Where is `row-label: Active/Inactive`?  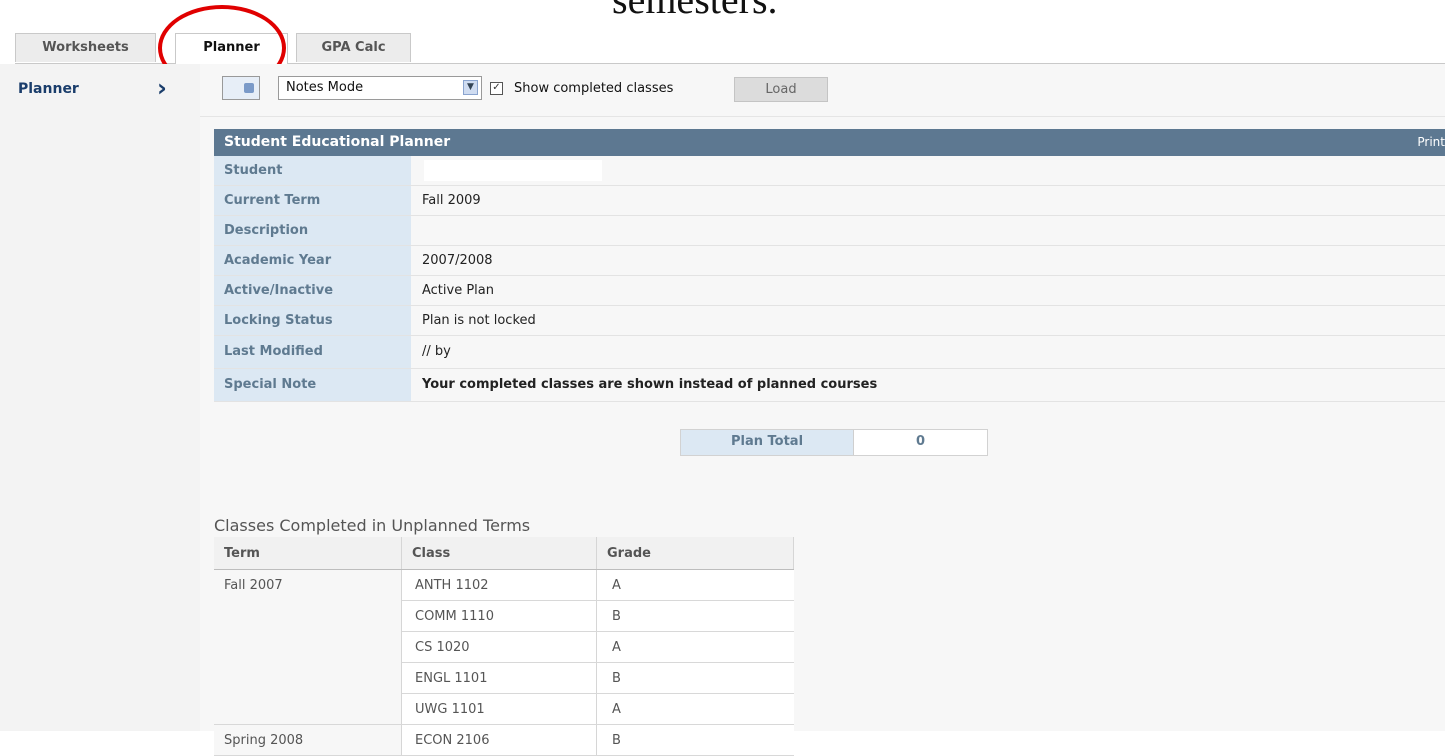
row-label: Active/Inactive is located at coordinates (312, 290).